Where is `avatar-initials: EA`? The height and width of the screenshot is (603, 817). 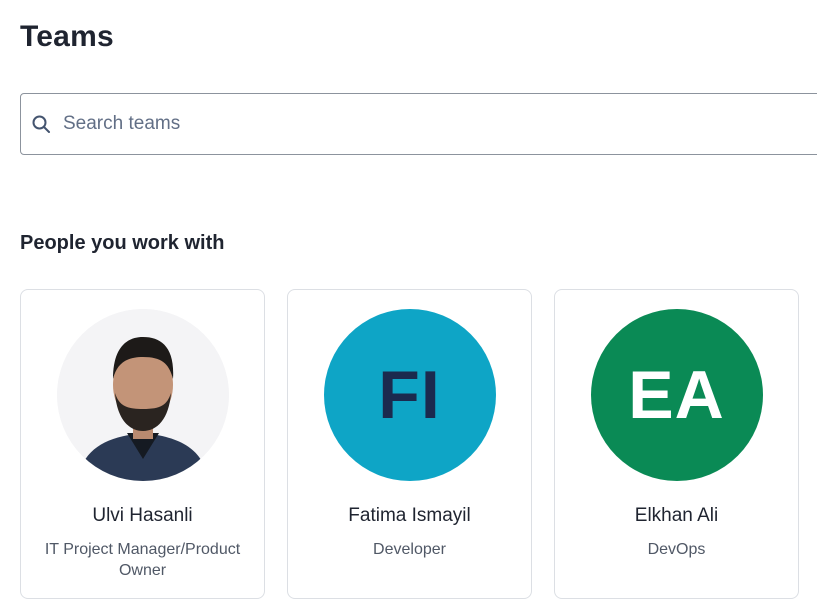 avatar-initials: EA is located at coordinates (676, 395).